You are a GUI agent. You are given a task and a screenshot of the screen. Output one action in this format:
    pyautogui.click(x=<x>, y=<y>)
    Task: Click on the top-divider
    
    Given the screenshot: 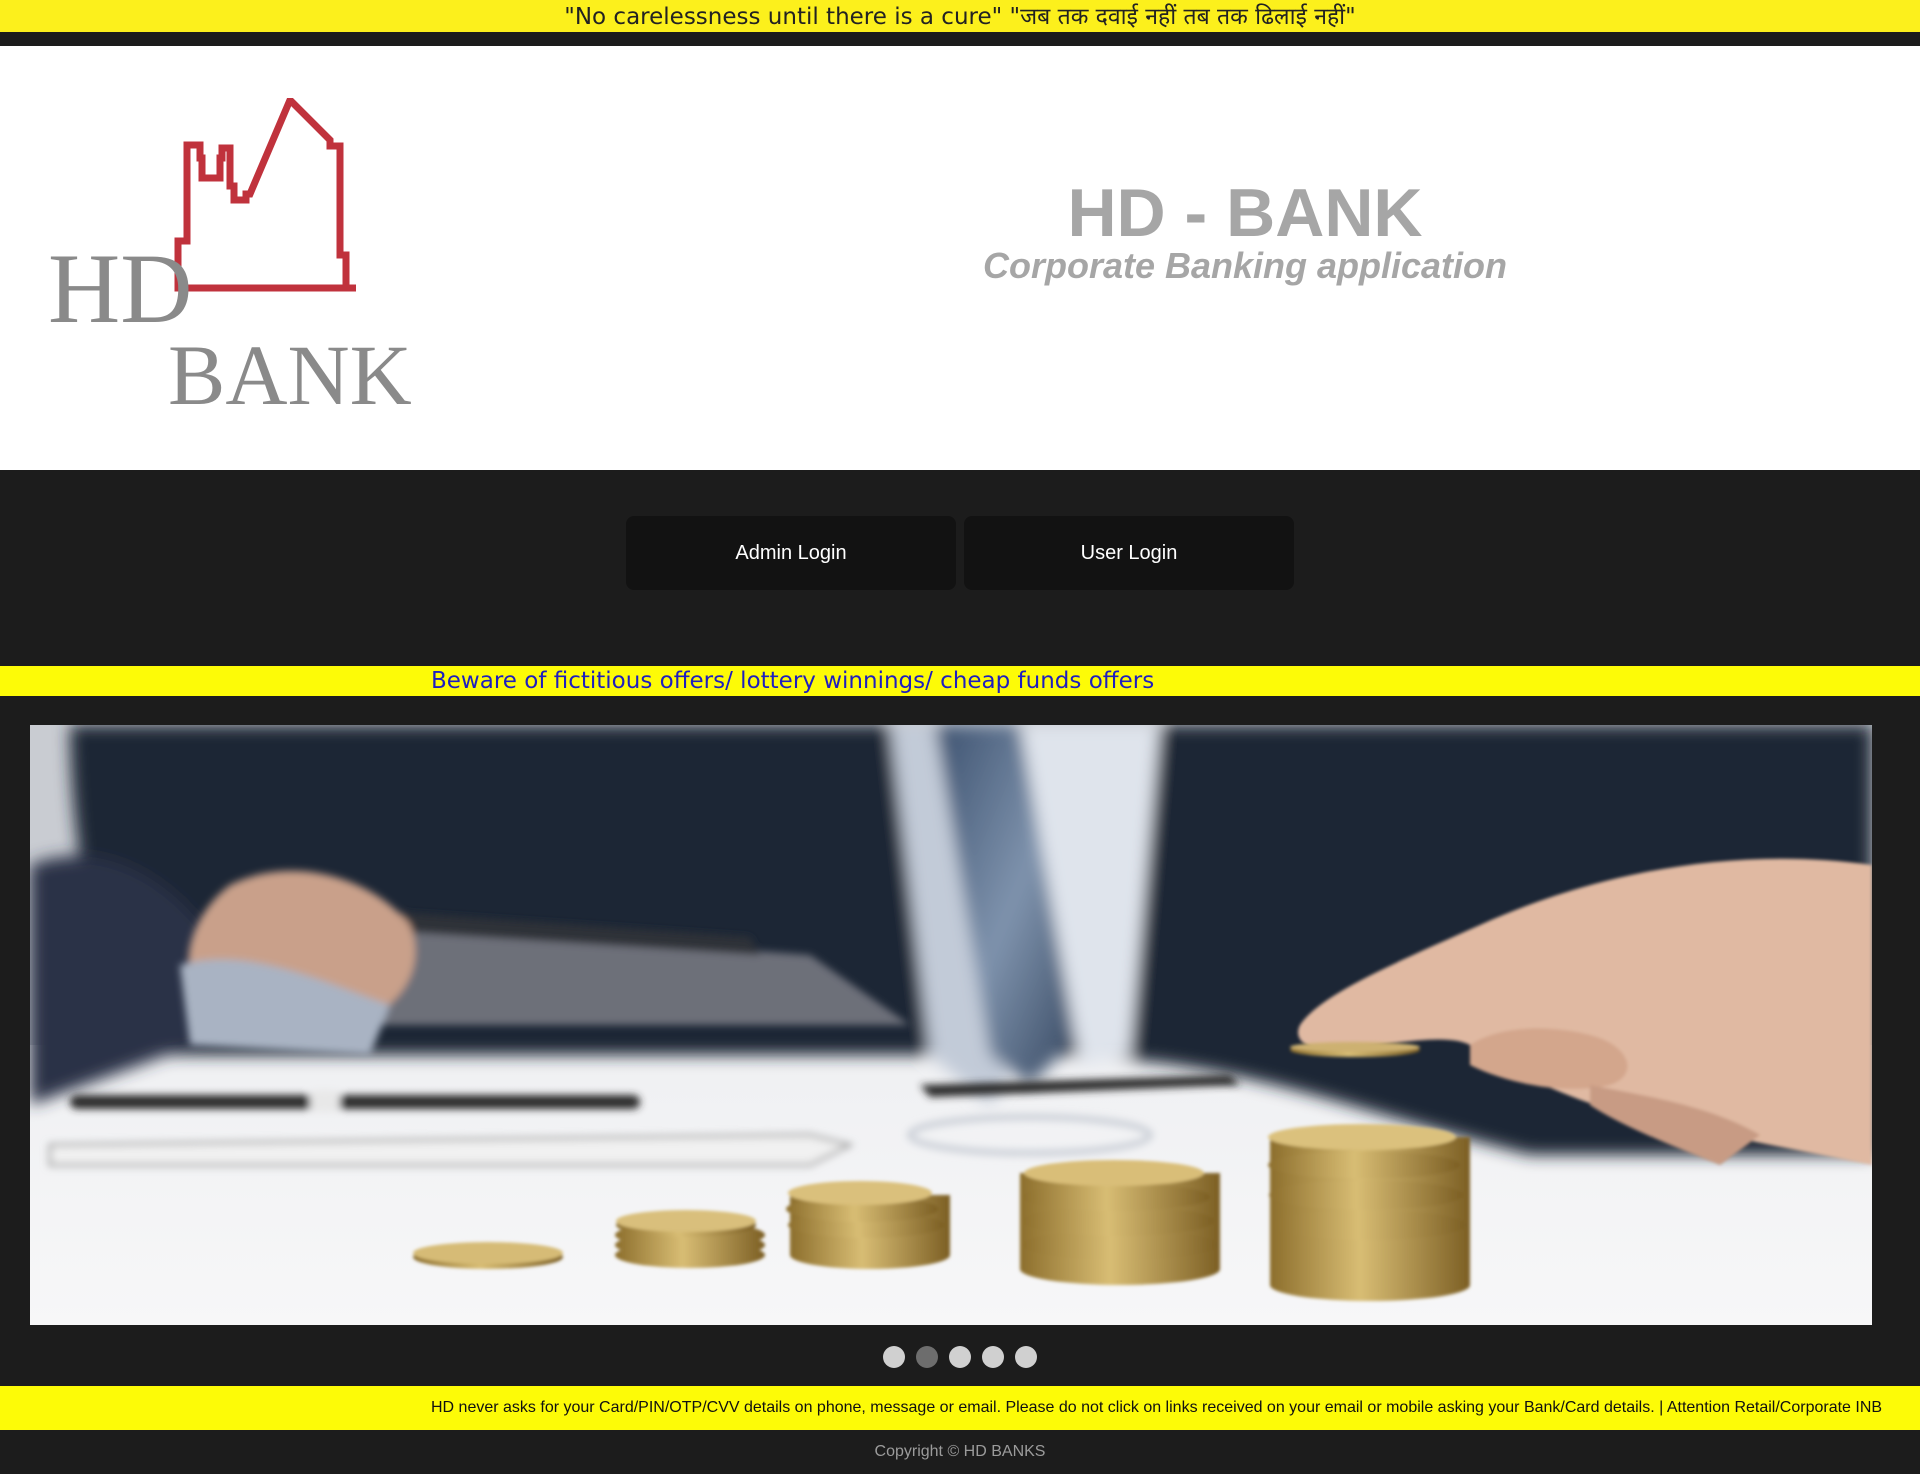 What is the action you would take?
    pyautogui.click(x=960, y=39)
    